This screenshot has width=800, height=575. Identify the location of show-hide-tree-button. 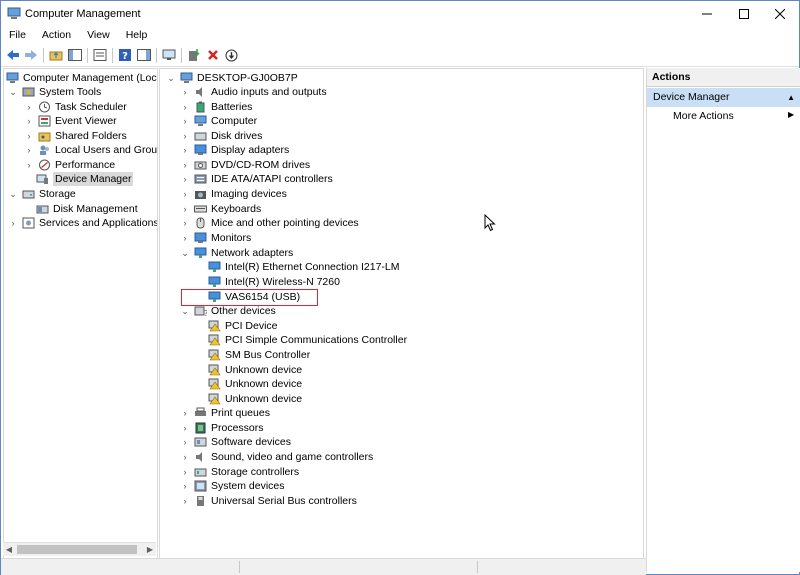
(75, 55).